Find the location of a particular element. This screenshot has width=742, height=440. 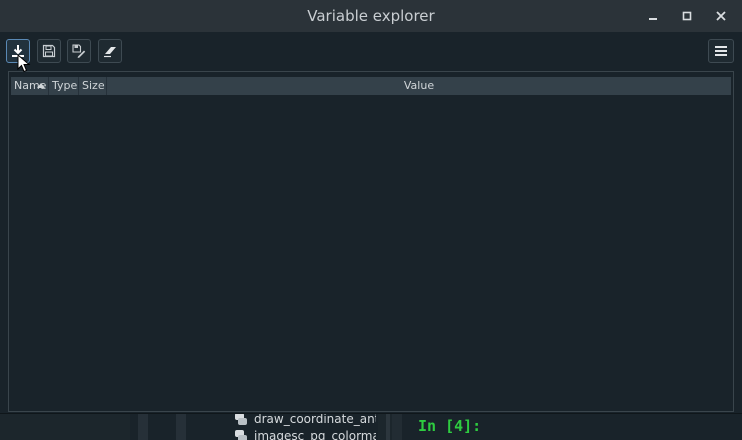

save-as-icon is located at coordinates (79, 51).